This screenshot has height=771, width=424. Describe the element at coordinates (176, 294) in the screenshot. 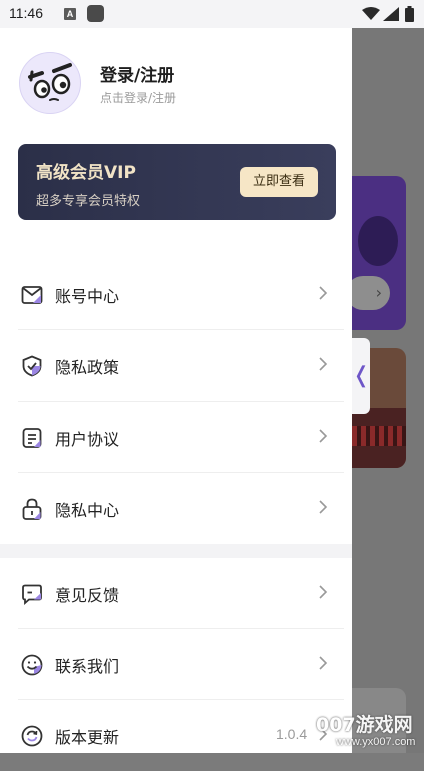

I see `menu-item-account-center: 账号中心` at that location.